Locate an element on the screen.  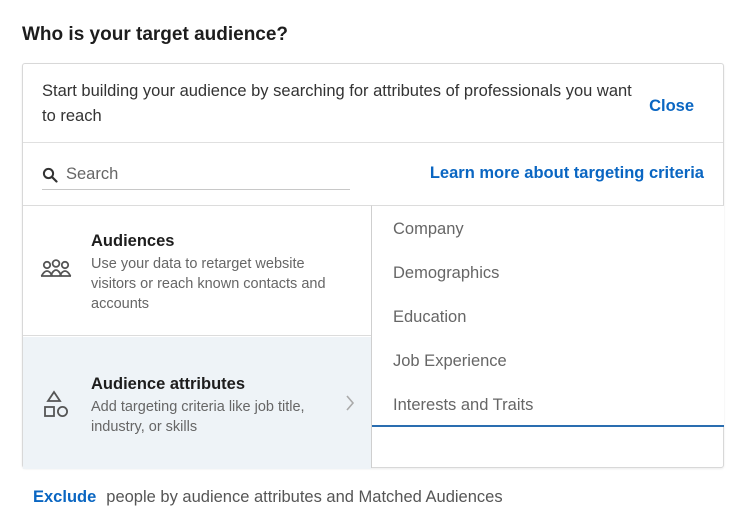
search-row: Learn more about targeting criteria is located at coordinates (373, 174).